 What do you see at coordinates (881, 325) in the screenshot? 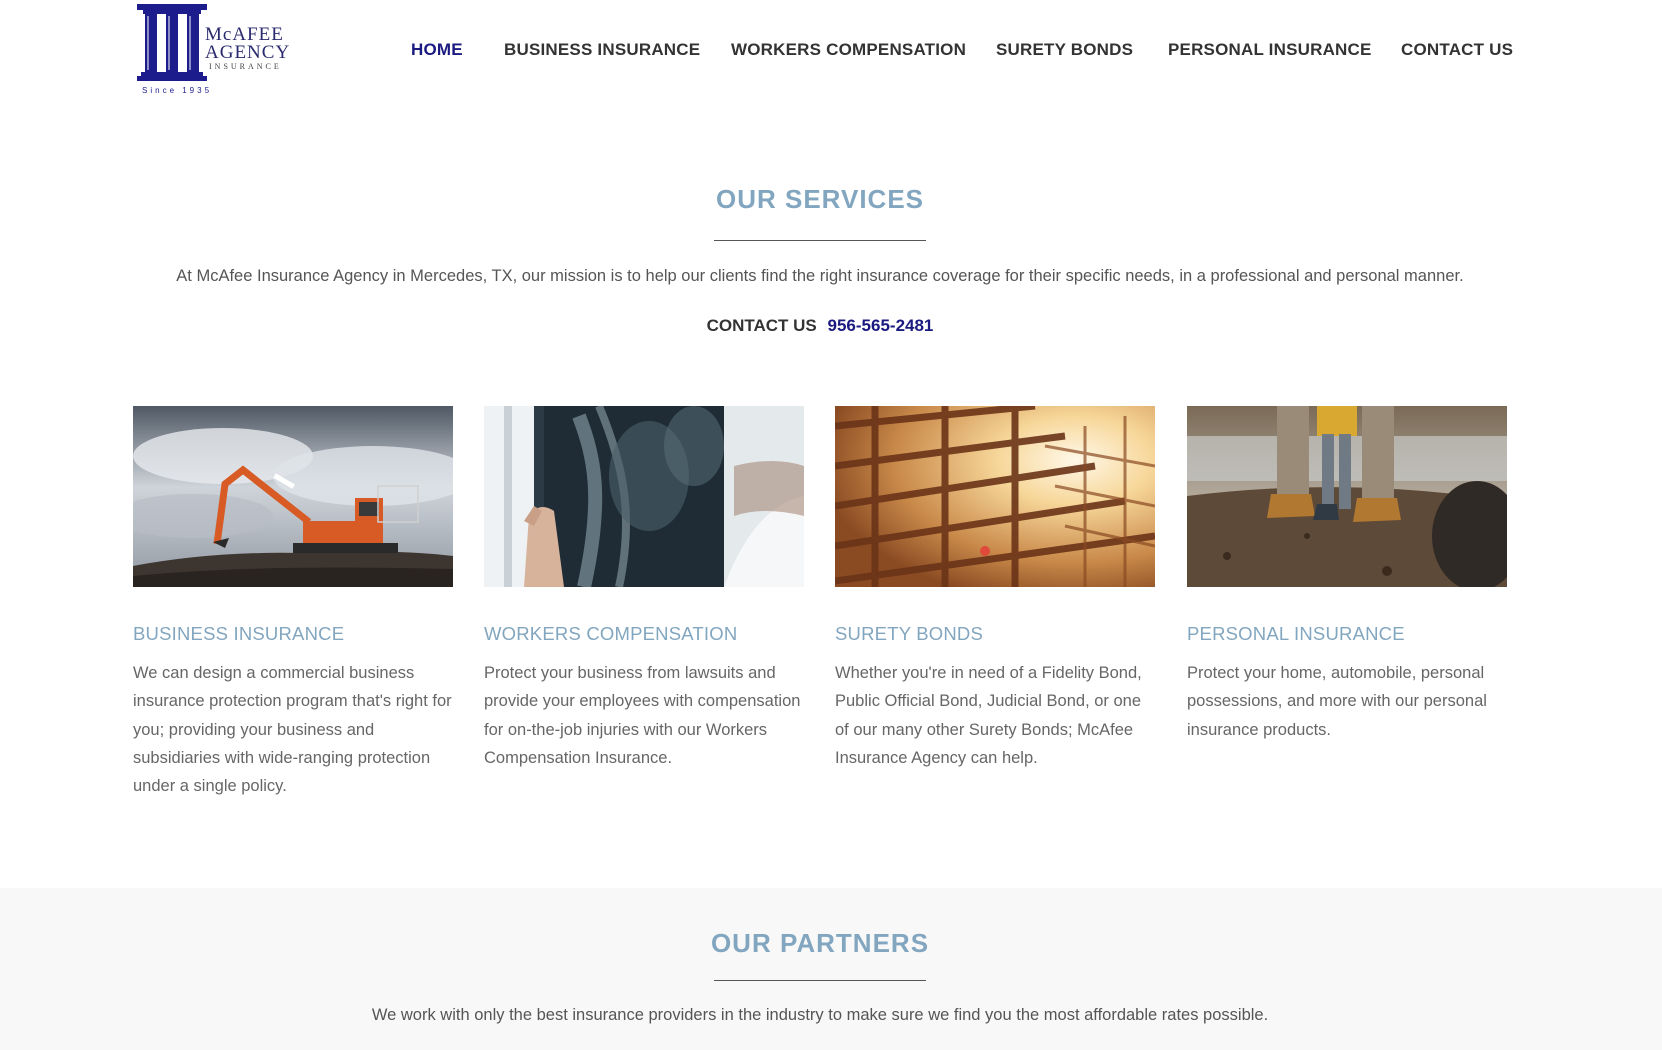
I see `phone-link: 956-565-2481` at bounding box center [881, 325].